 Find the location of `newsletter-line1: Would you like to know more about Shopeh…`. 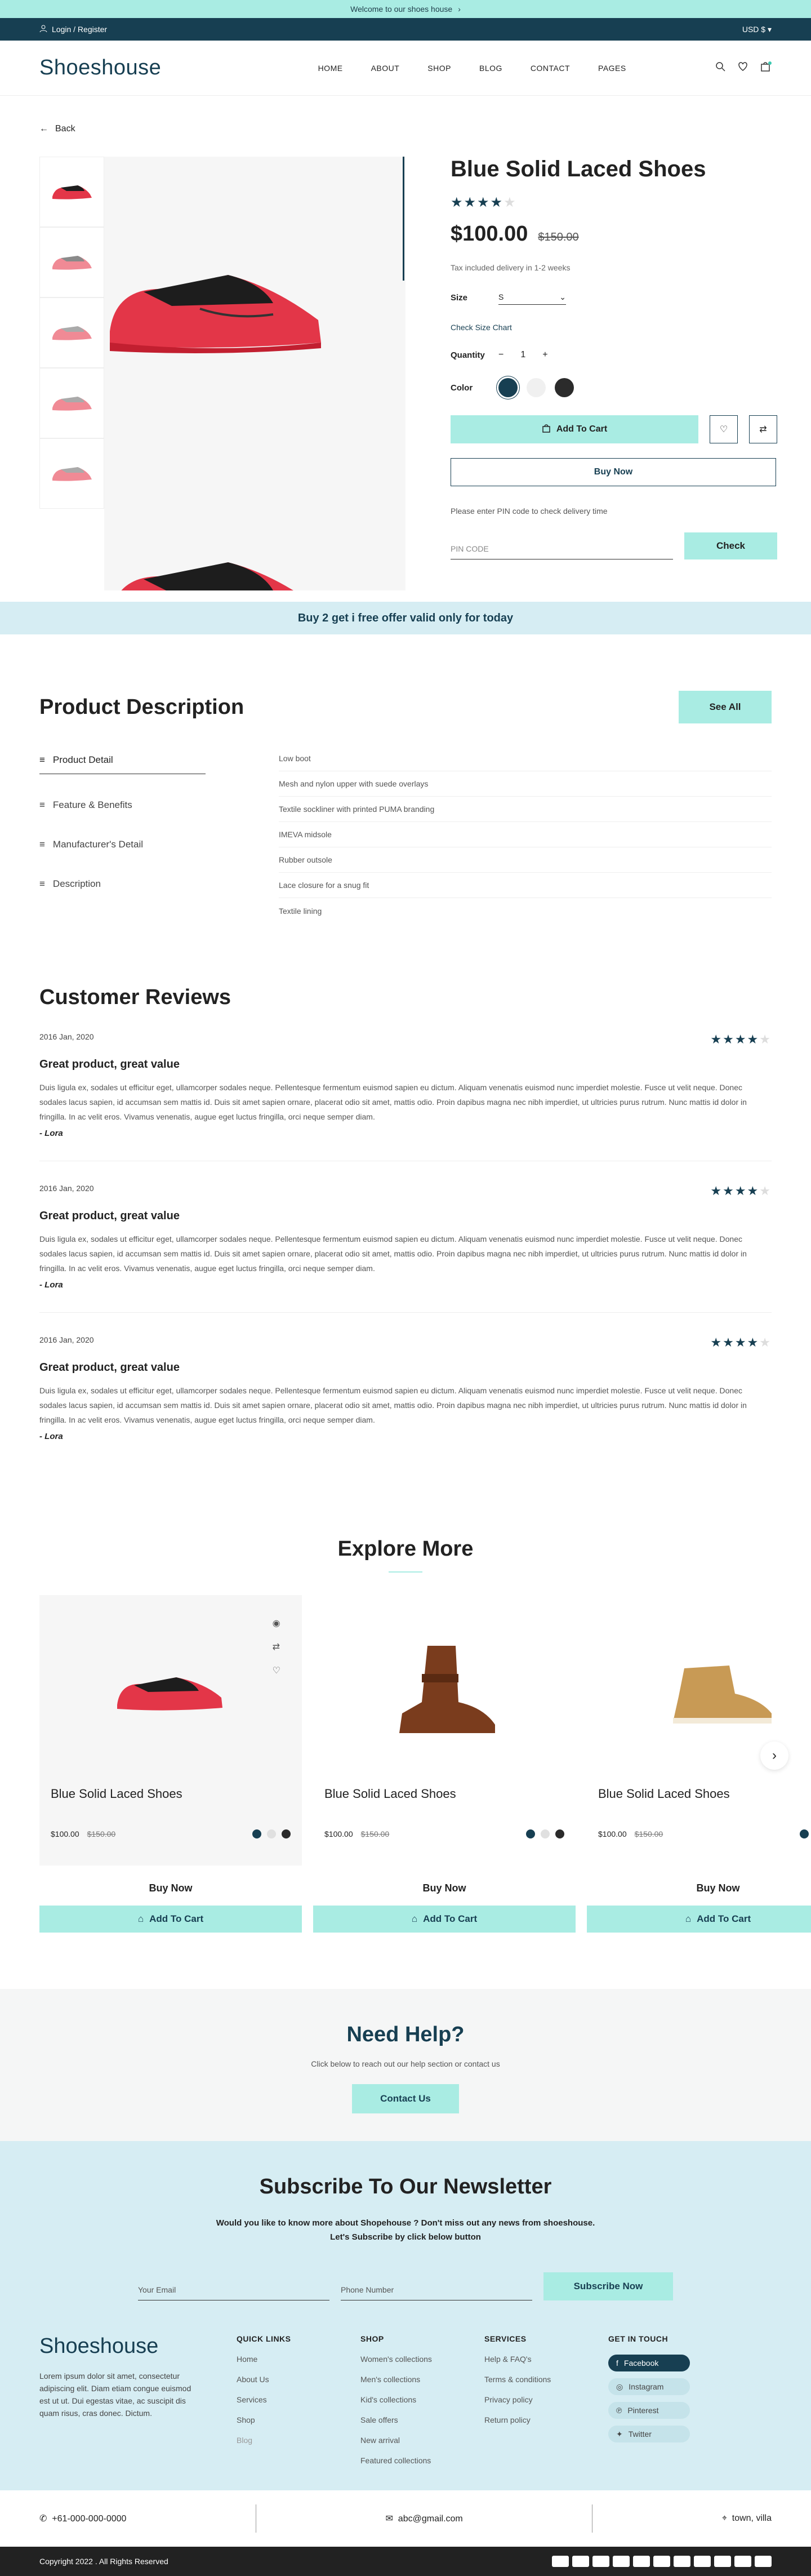

newsletter-line1: Would you like to know more about Shopeh… is located at coordinates (405, 2223).